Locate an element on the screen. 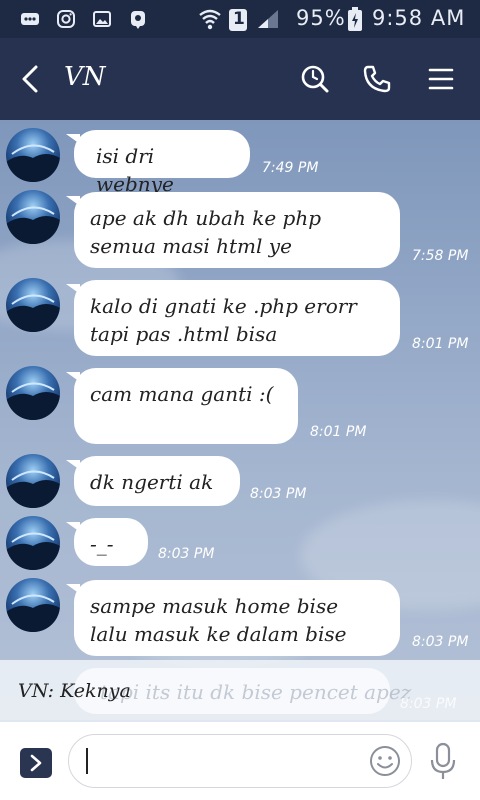 The width and height of the screenshot is (480, 800). message-bubble: cam mana ganti :( is located at coordinates (182, 406).